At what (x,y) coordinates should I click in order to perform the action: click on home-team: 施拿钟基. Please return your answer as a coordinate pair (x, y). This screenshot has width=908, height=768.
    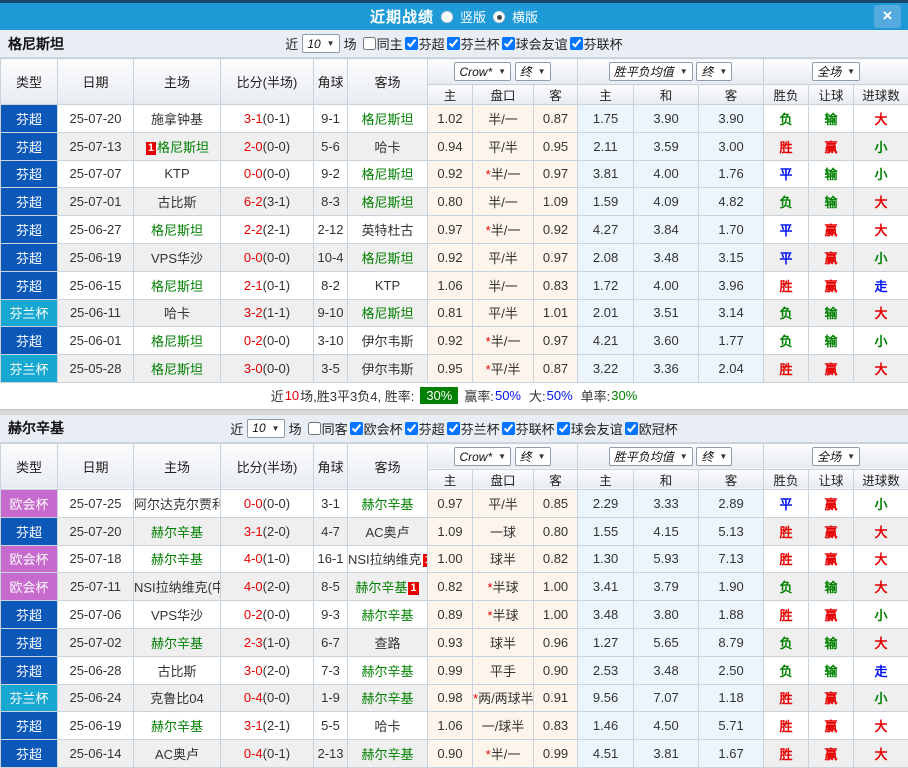
    Looking at the image, I should click on (177, 119).